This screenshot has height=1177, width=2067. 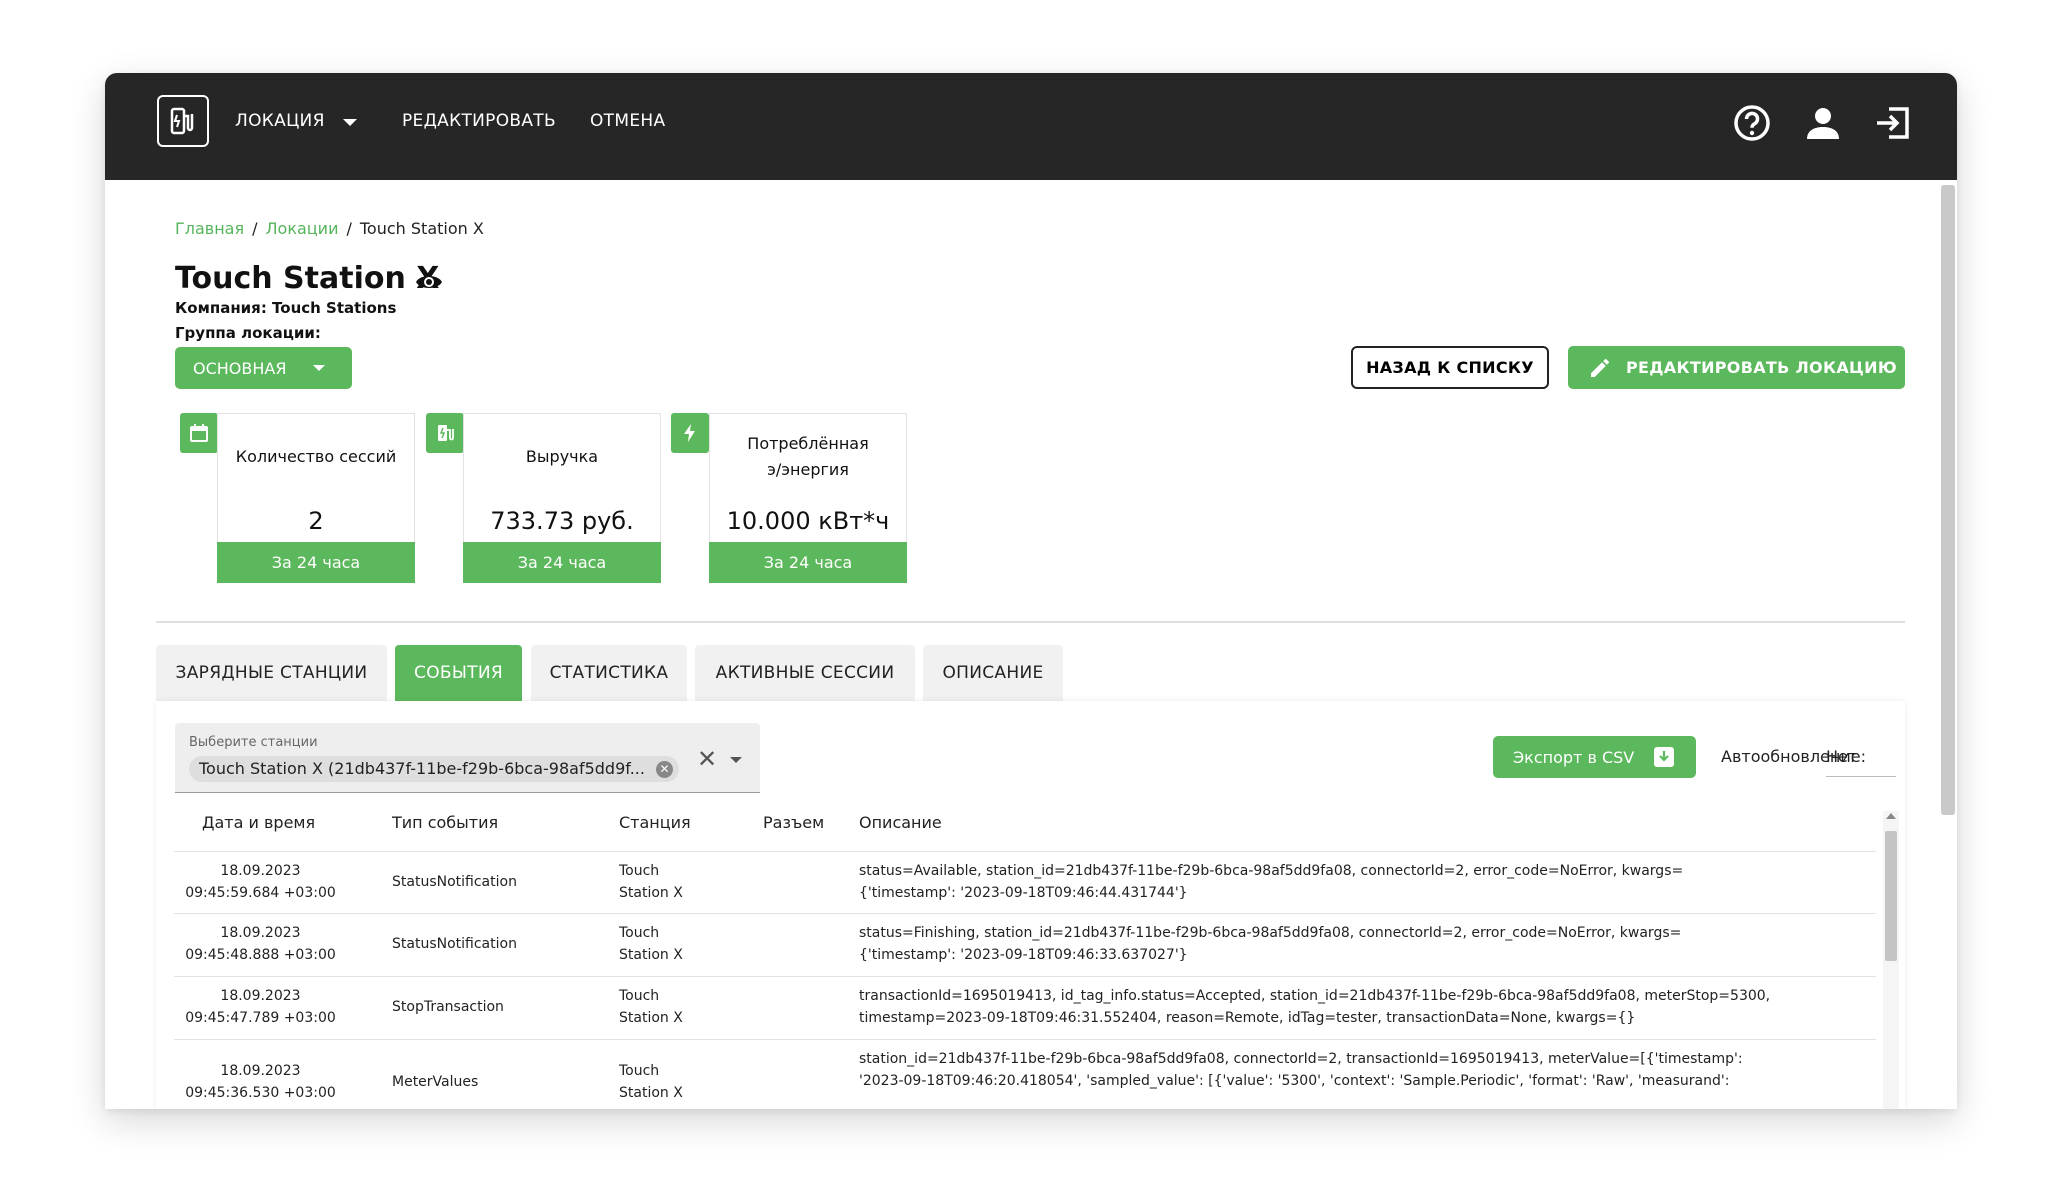 I want to click on cell-time: 09:45:48.888 +03:00, so click(x=260, y=955).